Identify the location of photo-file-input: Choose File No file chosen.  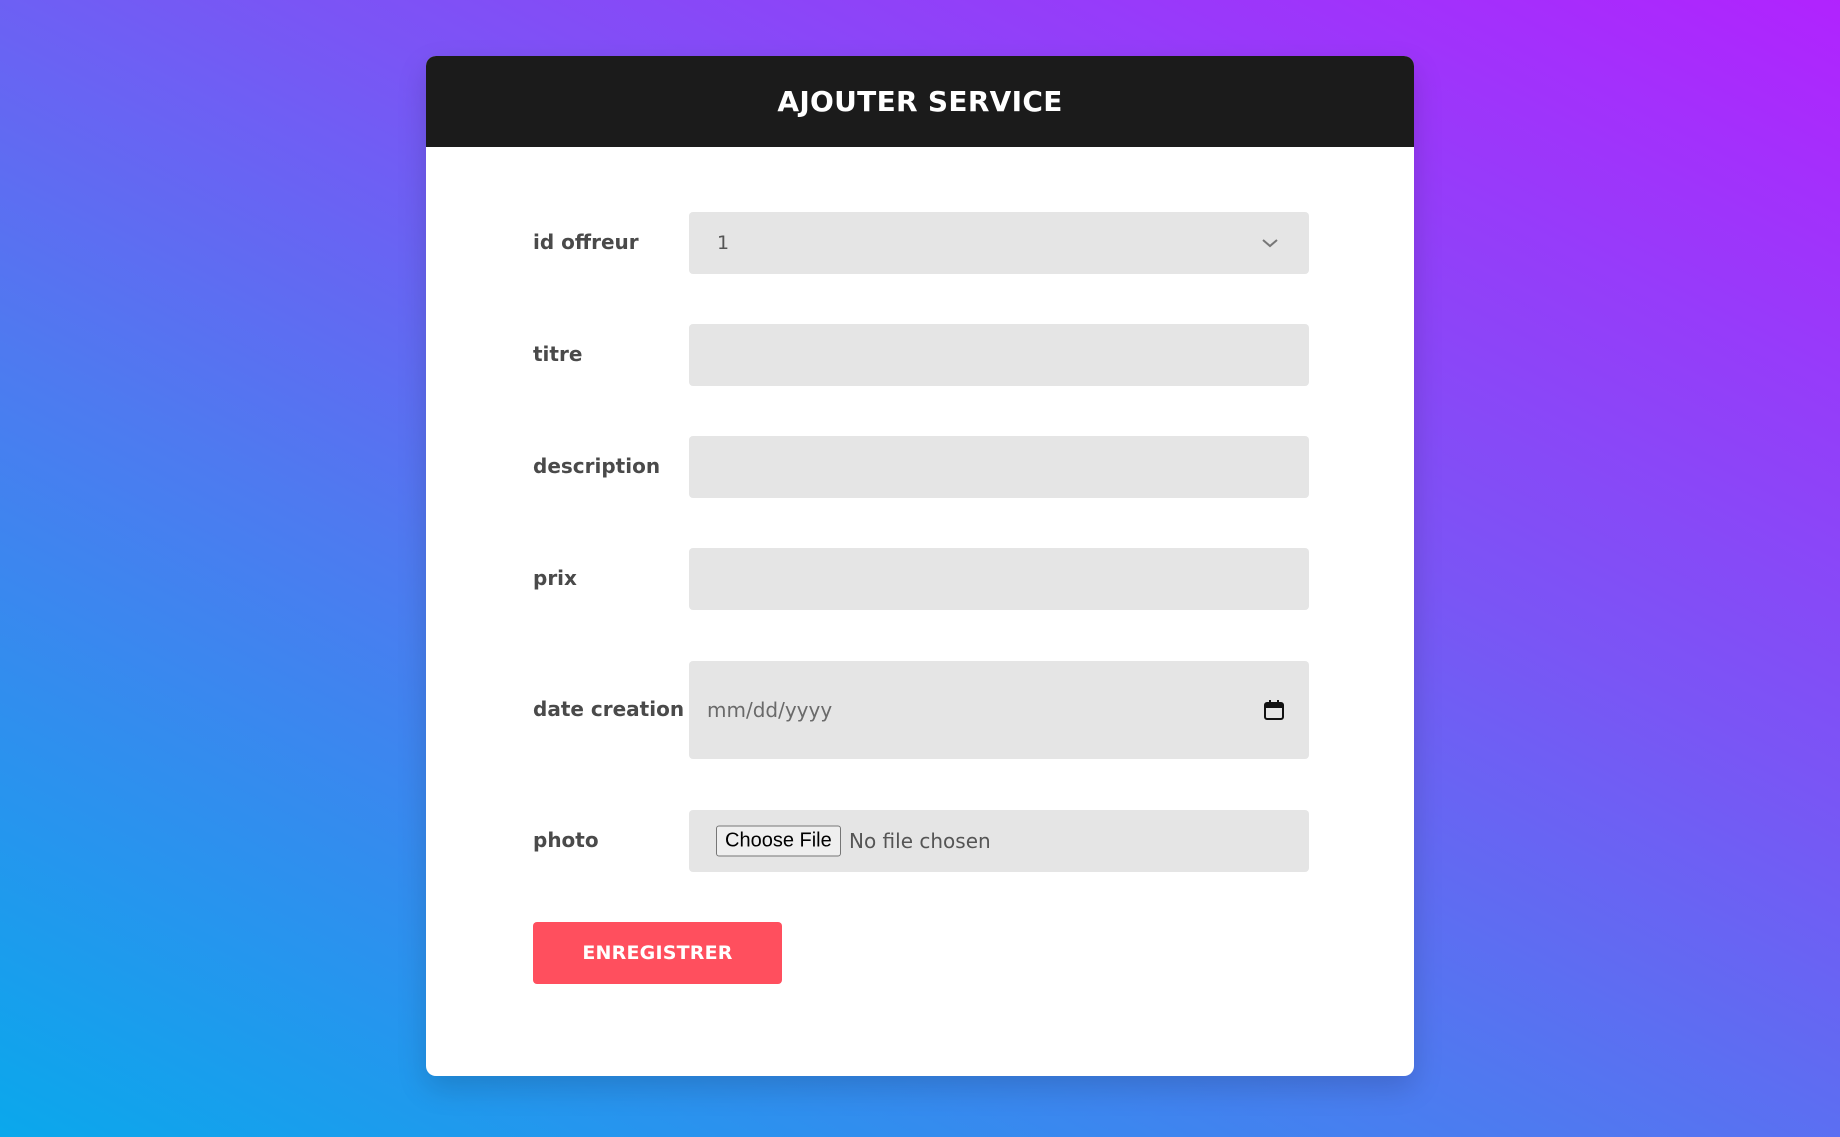
(999, 841).